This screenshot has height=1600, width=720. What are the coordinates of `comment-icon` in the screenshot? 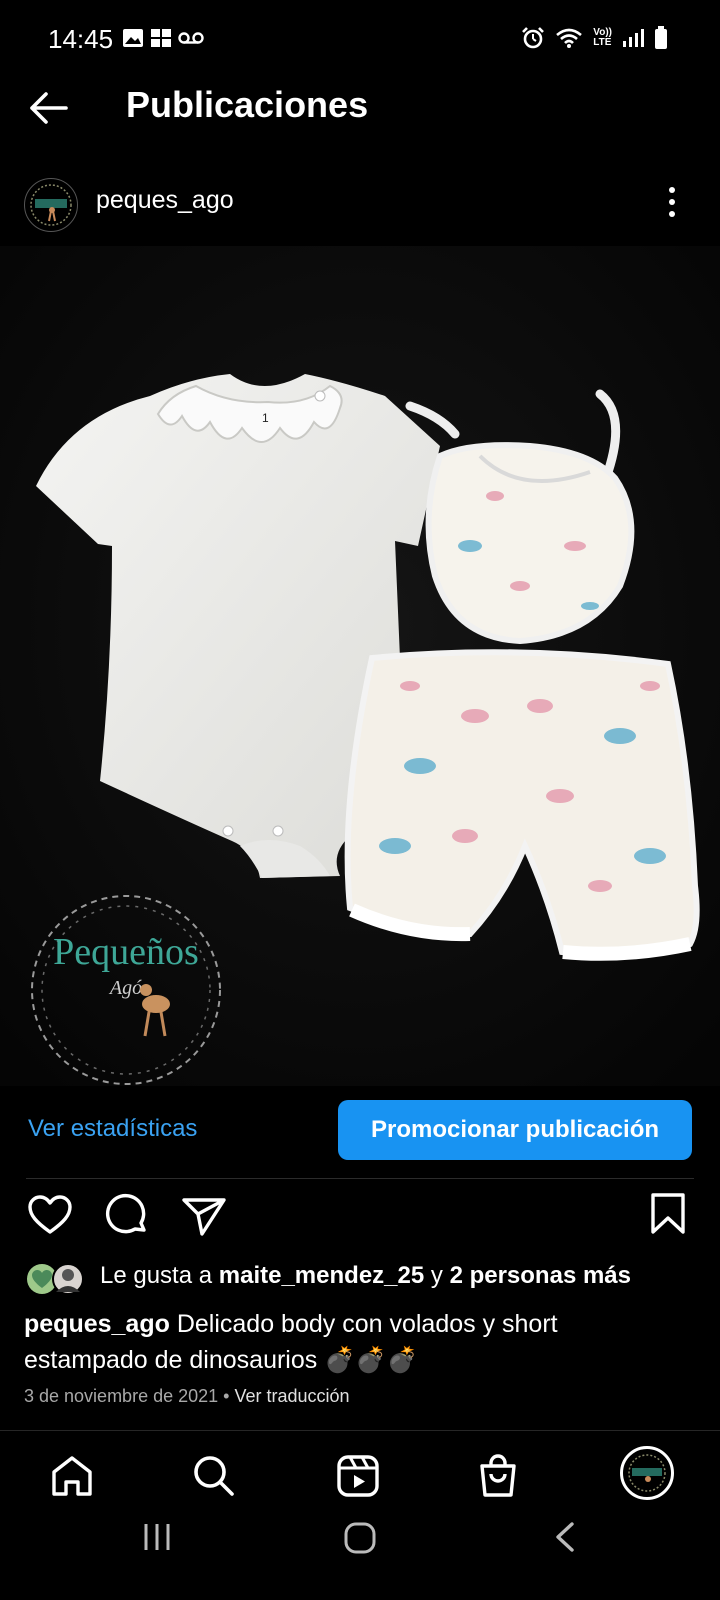 It's located at (125, 1213).